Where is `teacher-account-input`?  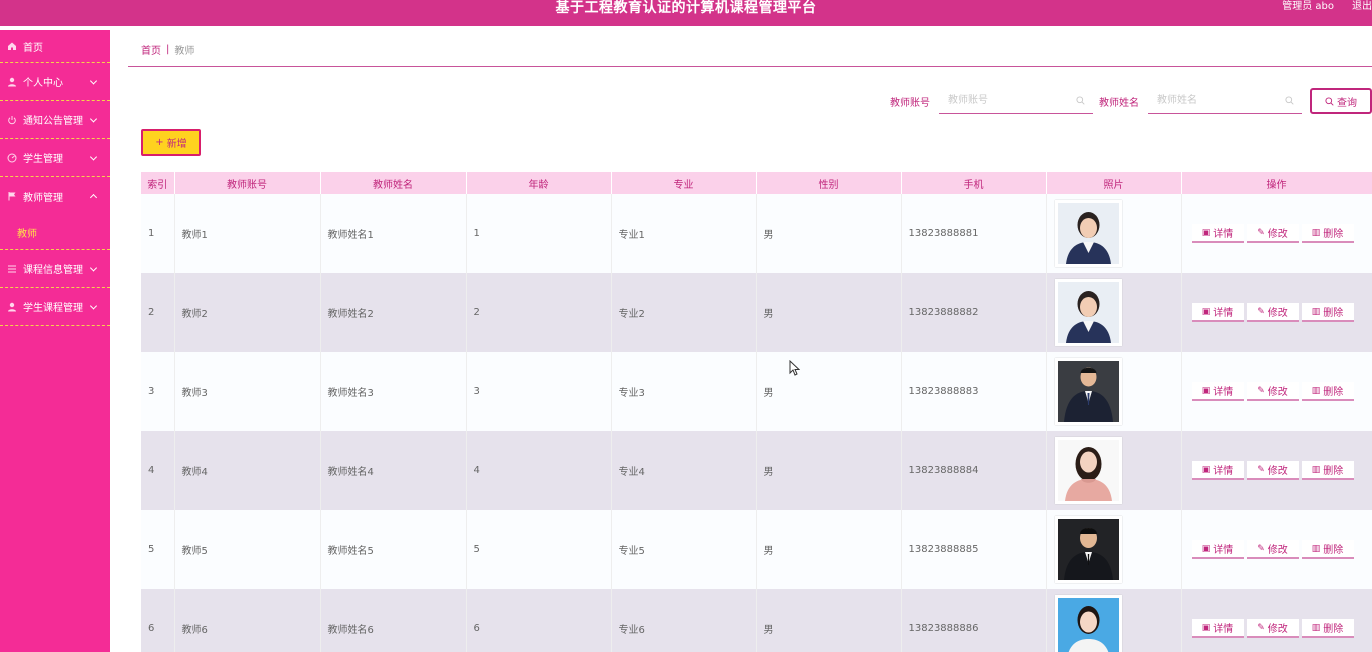
teacher-account-input is located at coordinates (1009, 100).